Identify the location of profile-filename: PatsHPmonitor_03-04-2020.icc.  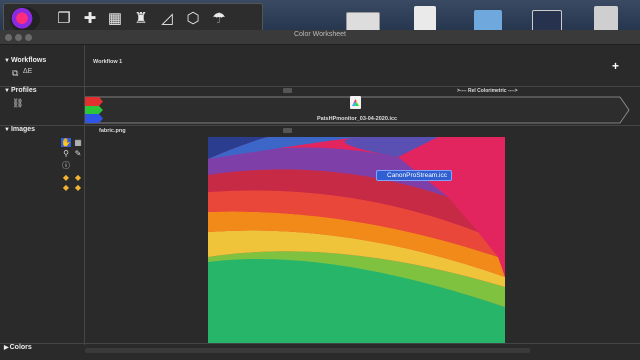
(357, 119).